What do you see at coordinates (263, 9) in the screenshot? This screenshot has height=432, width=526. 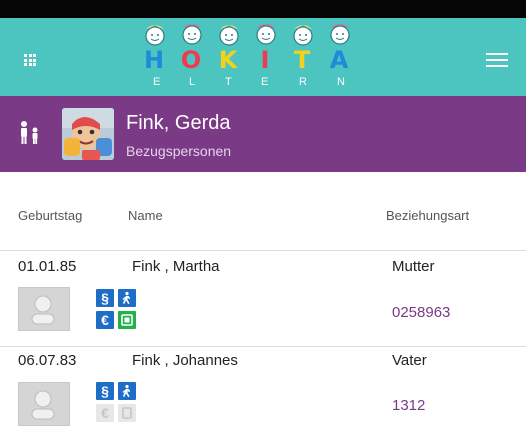 I see `status-bar` at bounding box center [263, 9].